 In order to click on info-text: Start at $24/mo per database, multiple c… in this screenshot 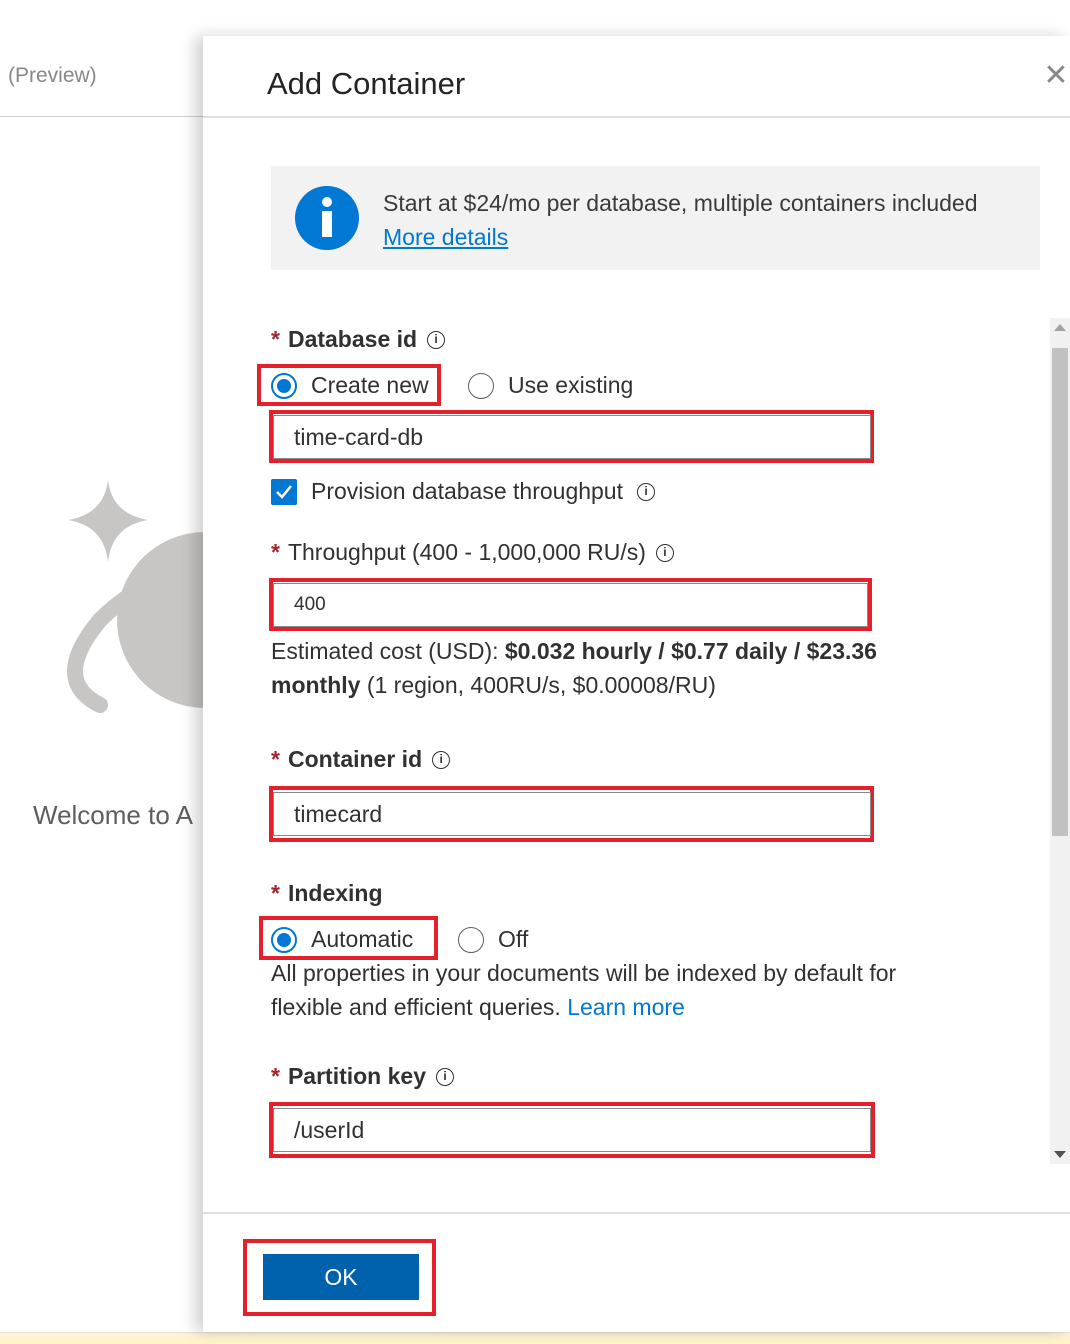, I will do `click(680, 203)`.